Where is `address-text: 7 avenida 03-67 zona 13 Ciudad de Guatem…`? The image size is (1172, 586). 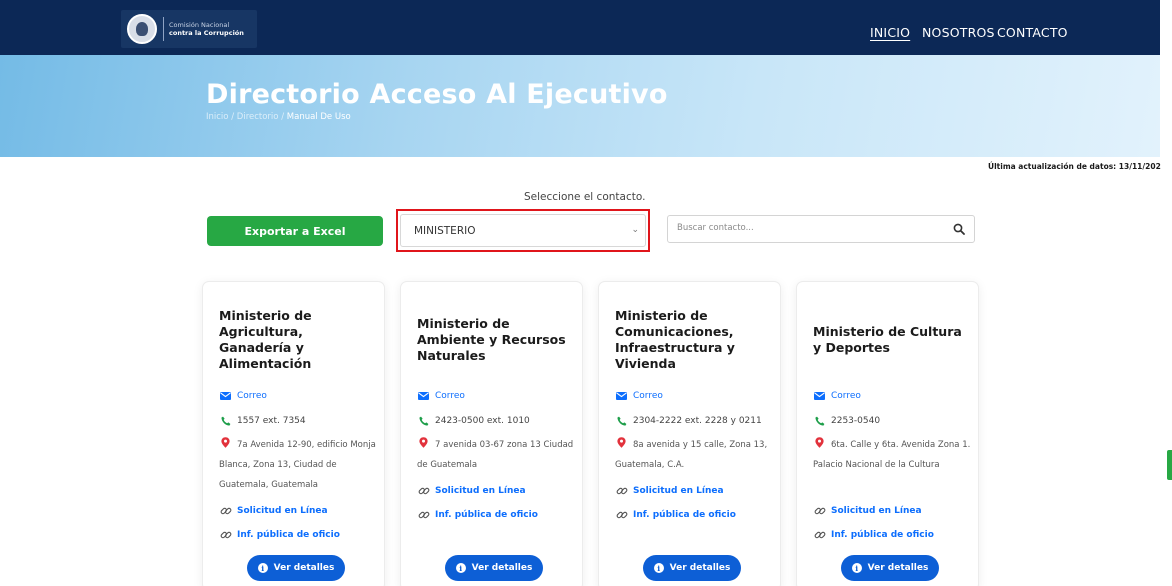
address-text: 7 avenida 03-67 zona 13 Ciudad de Guatem… is located at coordinates (495, 455).